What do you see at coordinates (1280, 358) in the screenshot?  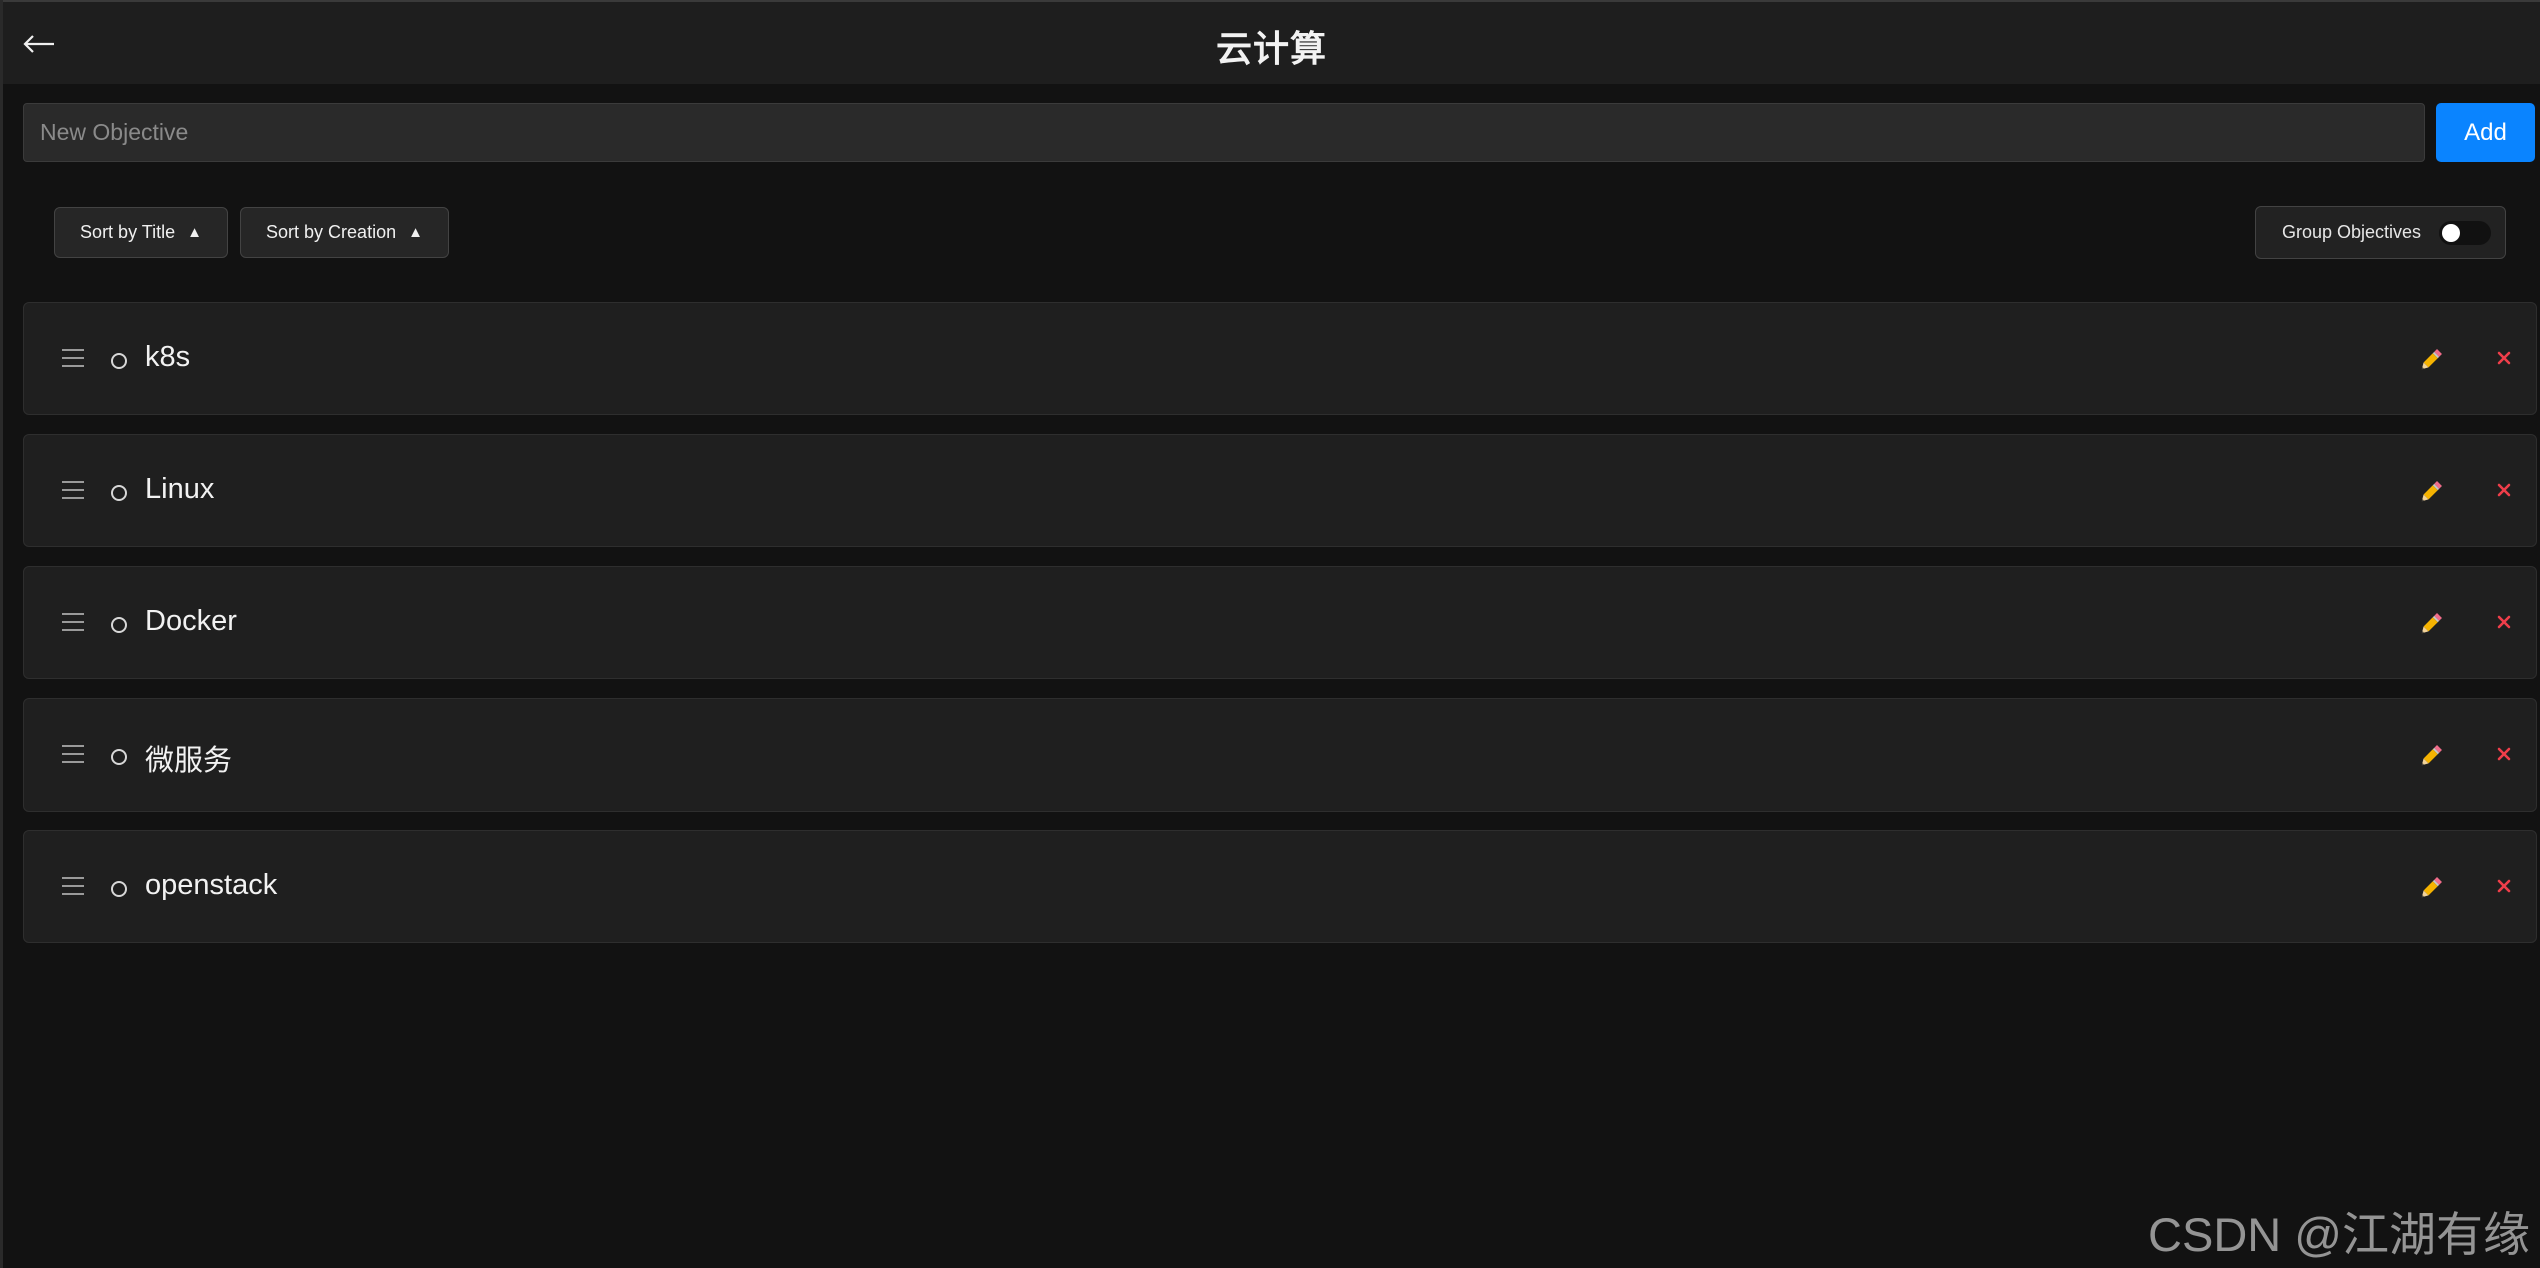 I see `objective-item: k8s` at bounding box center [1280, 358].